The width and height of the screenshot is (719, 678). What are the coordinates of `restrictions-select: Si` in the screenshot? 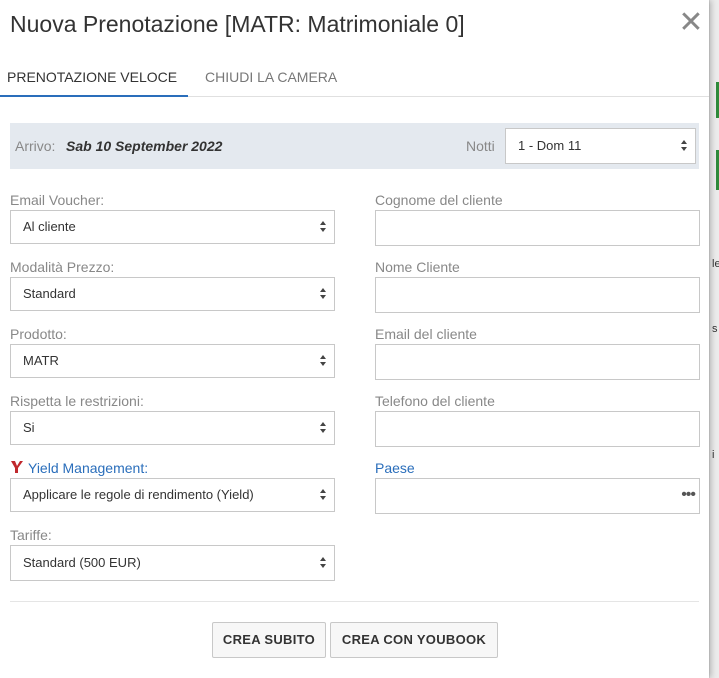 It's located at (172, 428).